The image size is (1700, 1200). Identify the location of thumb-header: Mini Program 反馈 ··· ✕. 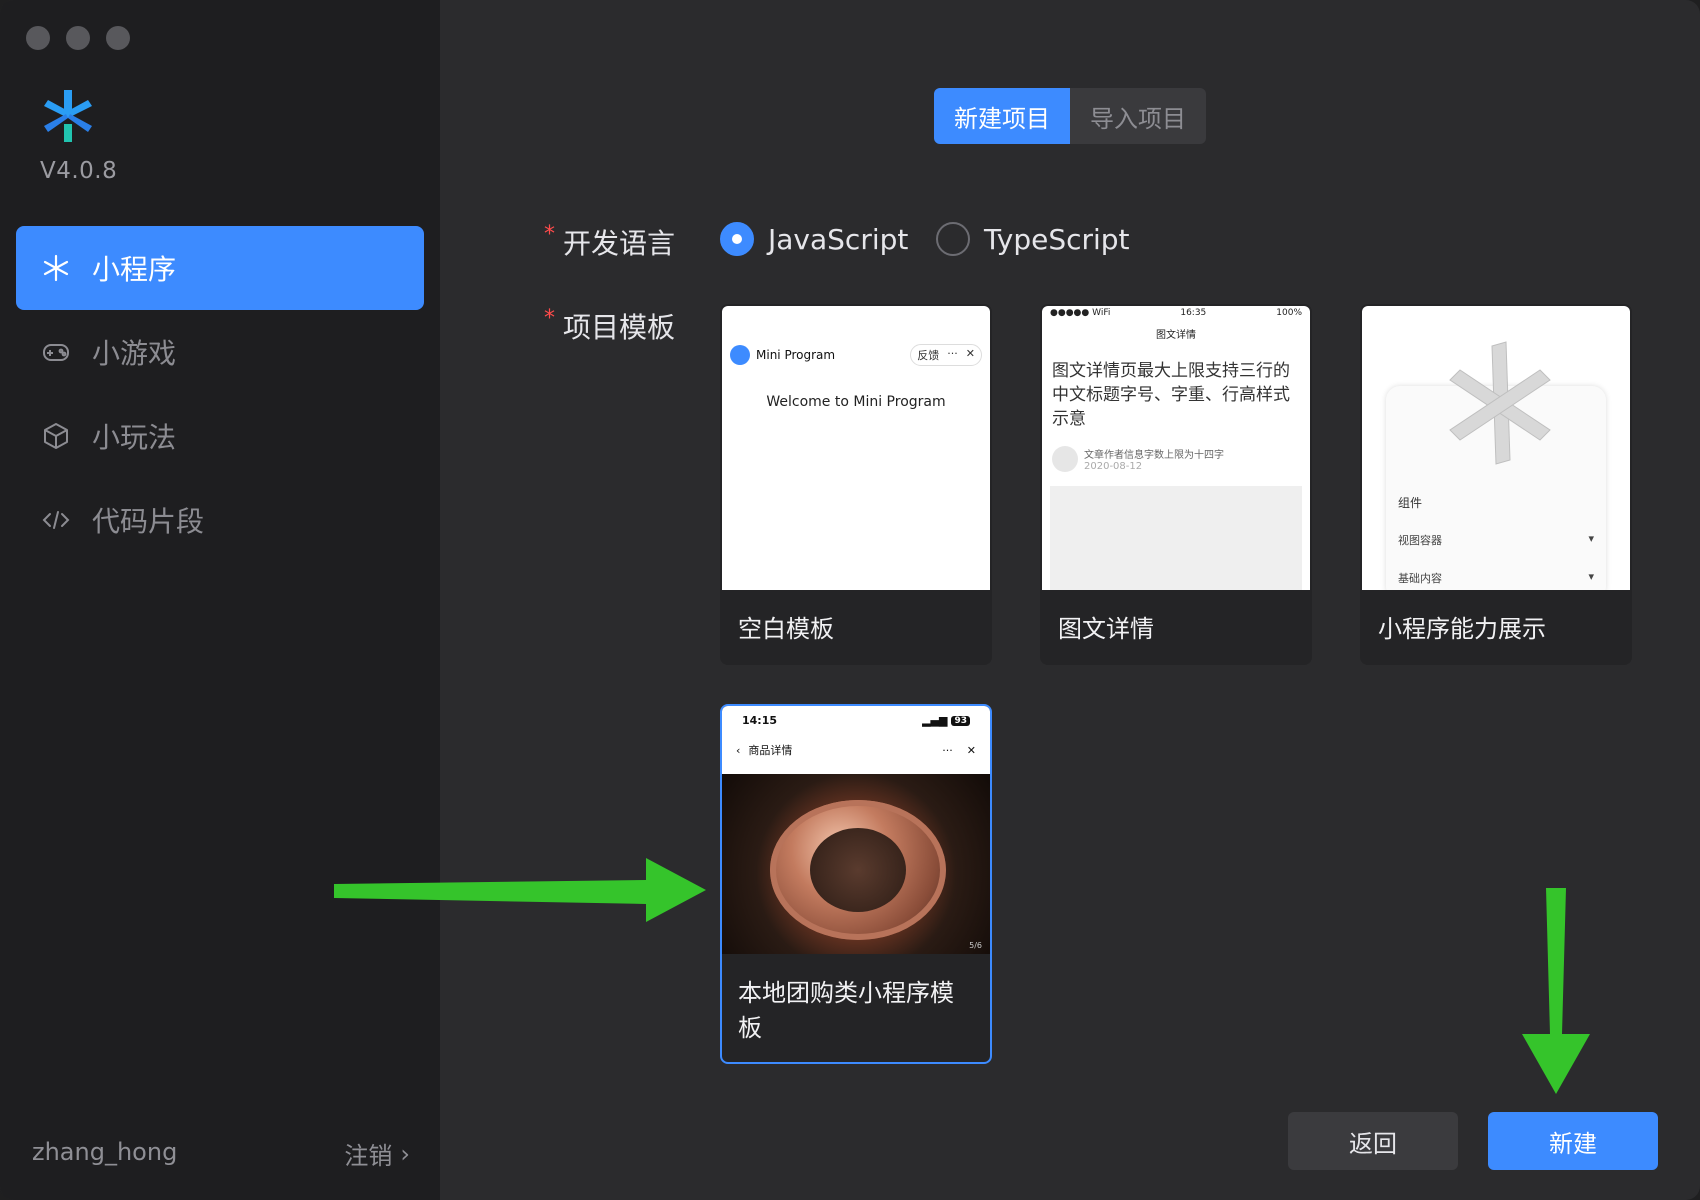
(856, 355).